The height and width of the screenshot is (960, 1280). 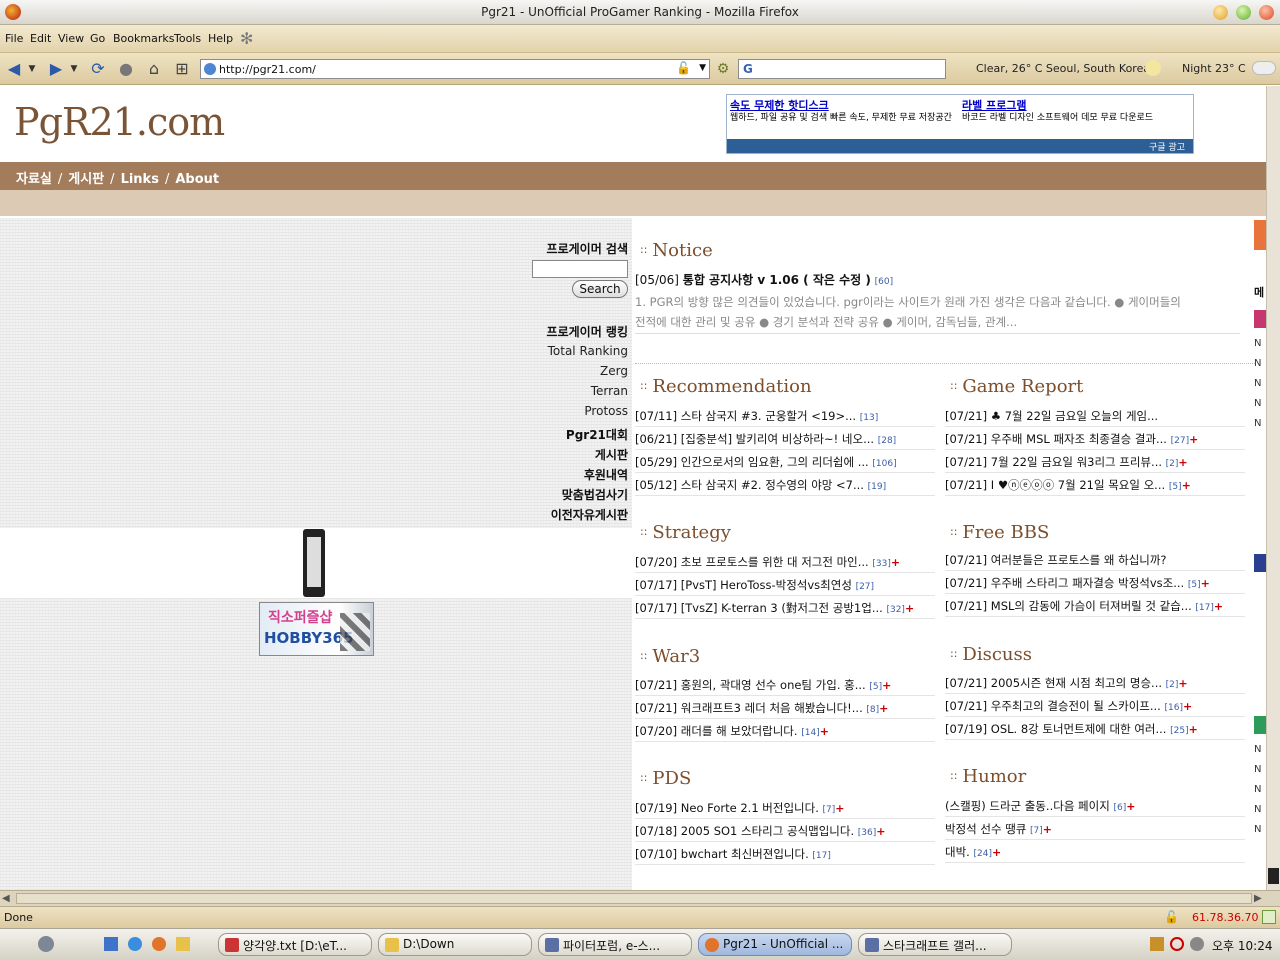 I want to click on menu-bookmarks: Bookmarks, so click(x=143, y=38).